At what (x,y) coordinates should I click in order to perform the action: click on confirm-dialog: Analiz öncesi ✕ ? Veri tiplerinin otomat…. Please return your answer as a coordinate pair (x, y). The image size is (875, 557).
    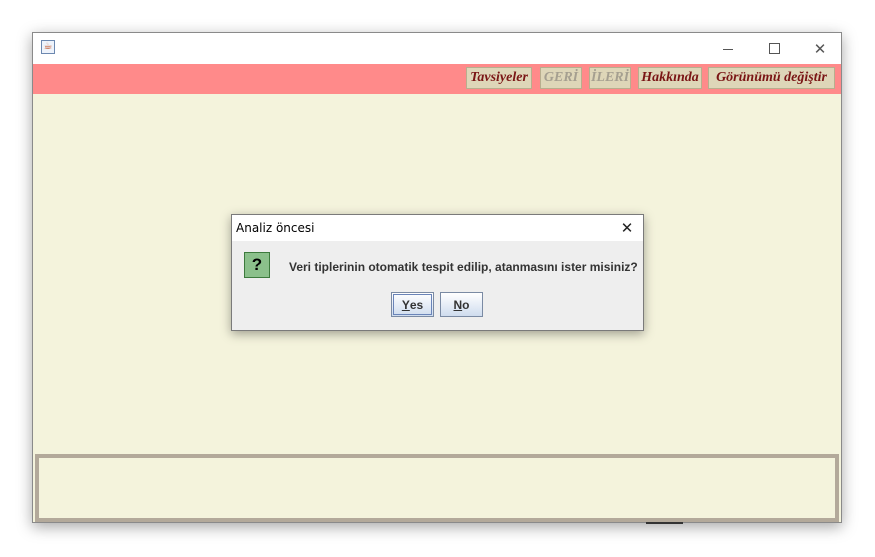
    Looking at the image, I should click on (437, 272).